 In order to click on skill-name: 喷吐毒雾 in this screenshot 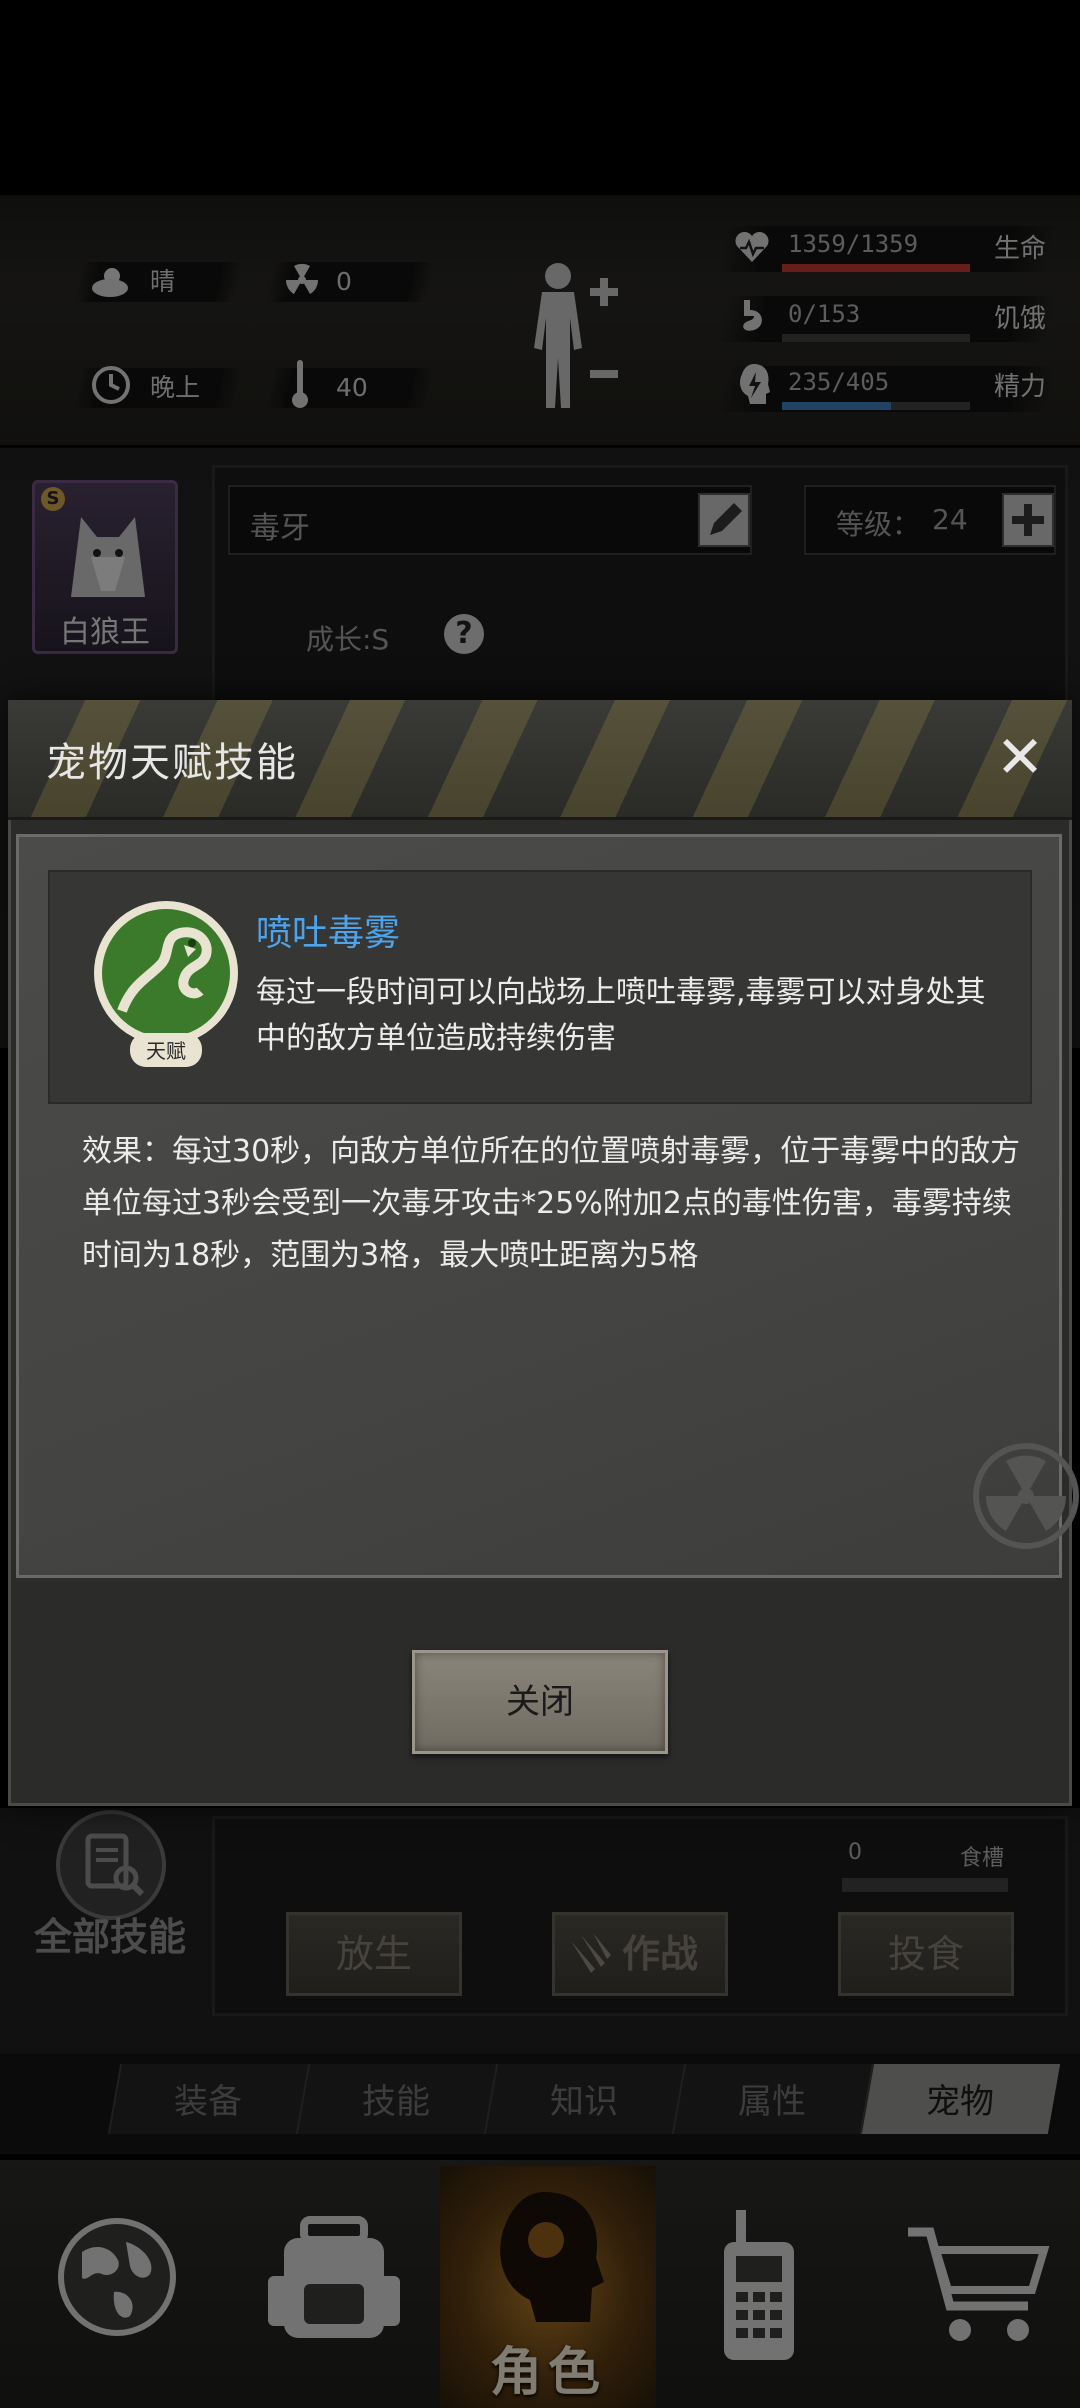, I will do `click(328, 933)`.